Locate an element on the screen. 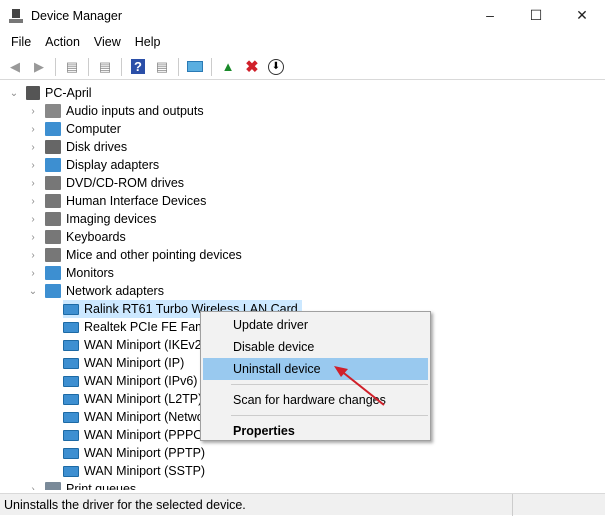 The image size is (605, 516). computer-icon is located at coordinates (33, 93).